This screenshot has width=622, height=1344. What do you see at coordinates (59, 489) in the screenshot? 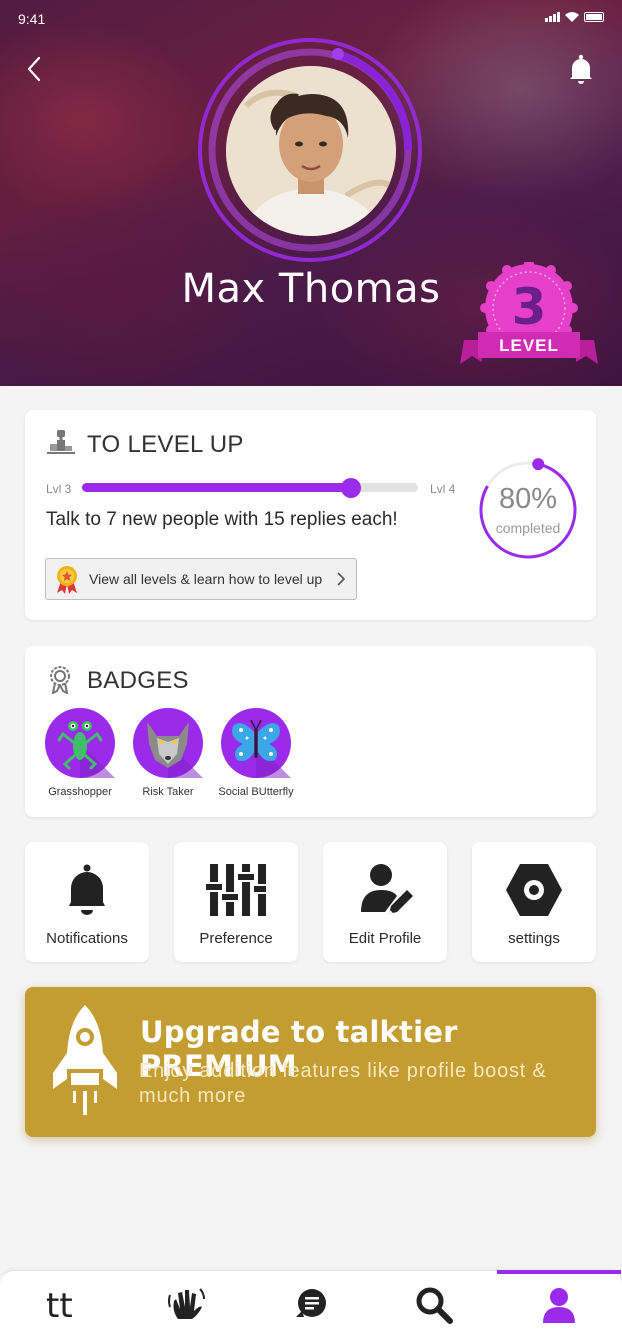
I see `current-level-label: Lvl 3` at bounding box center [59, 489].